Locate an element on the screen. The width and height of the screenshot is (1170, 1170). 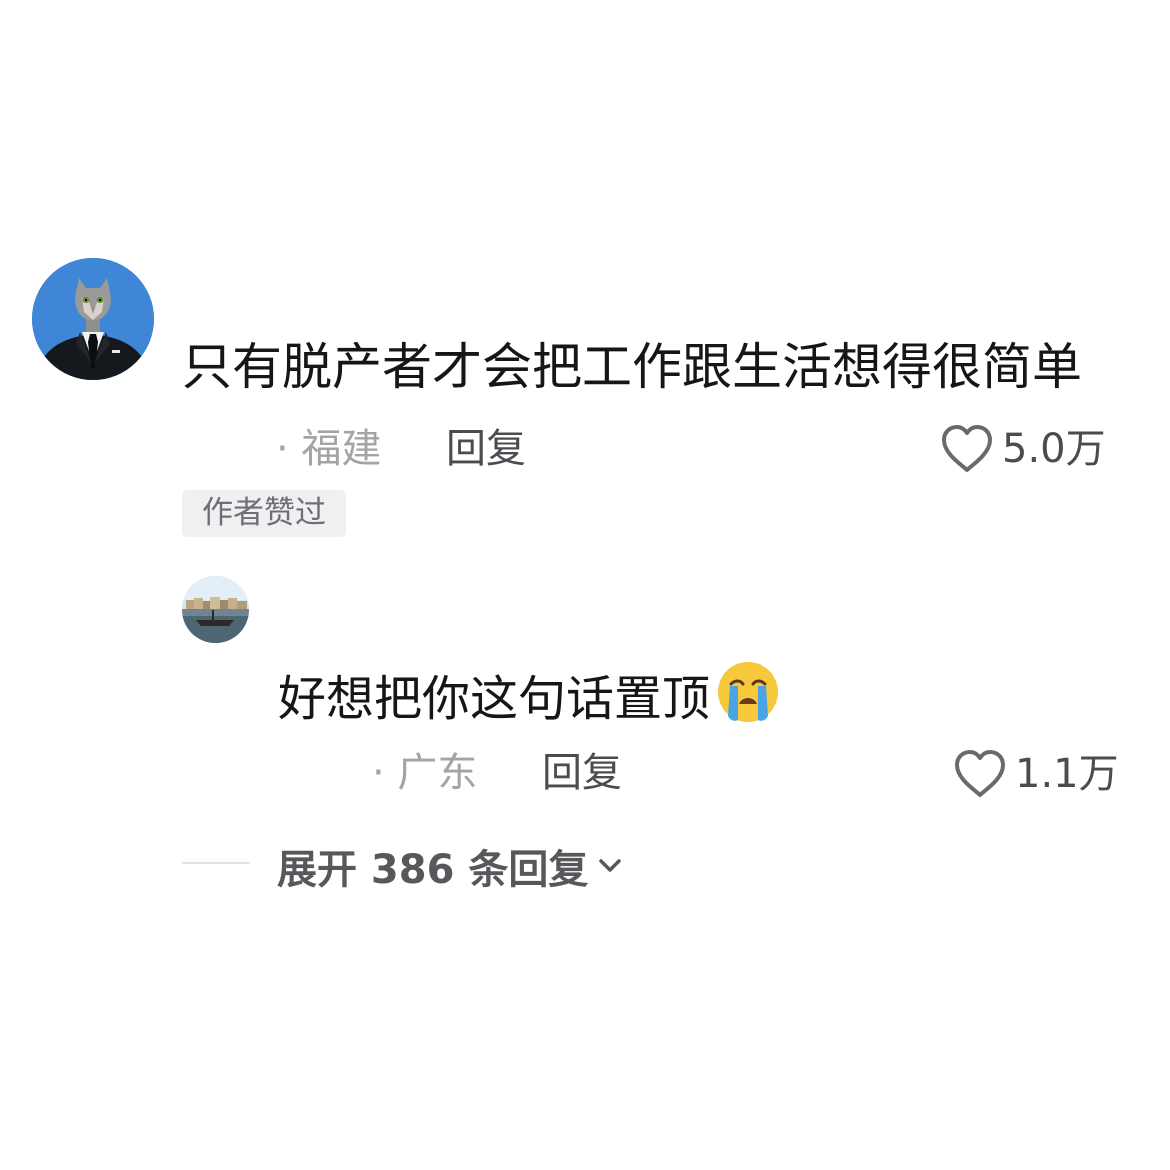
expand-replies-label: 展开 386 条回复 is located at coordinates (433, 870).